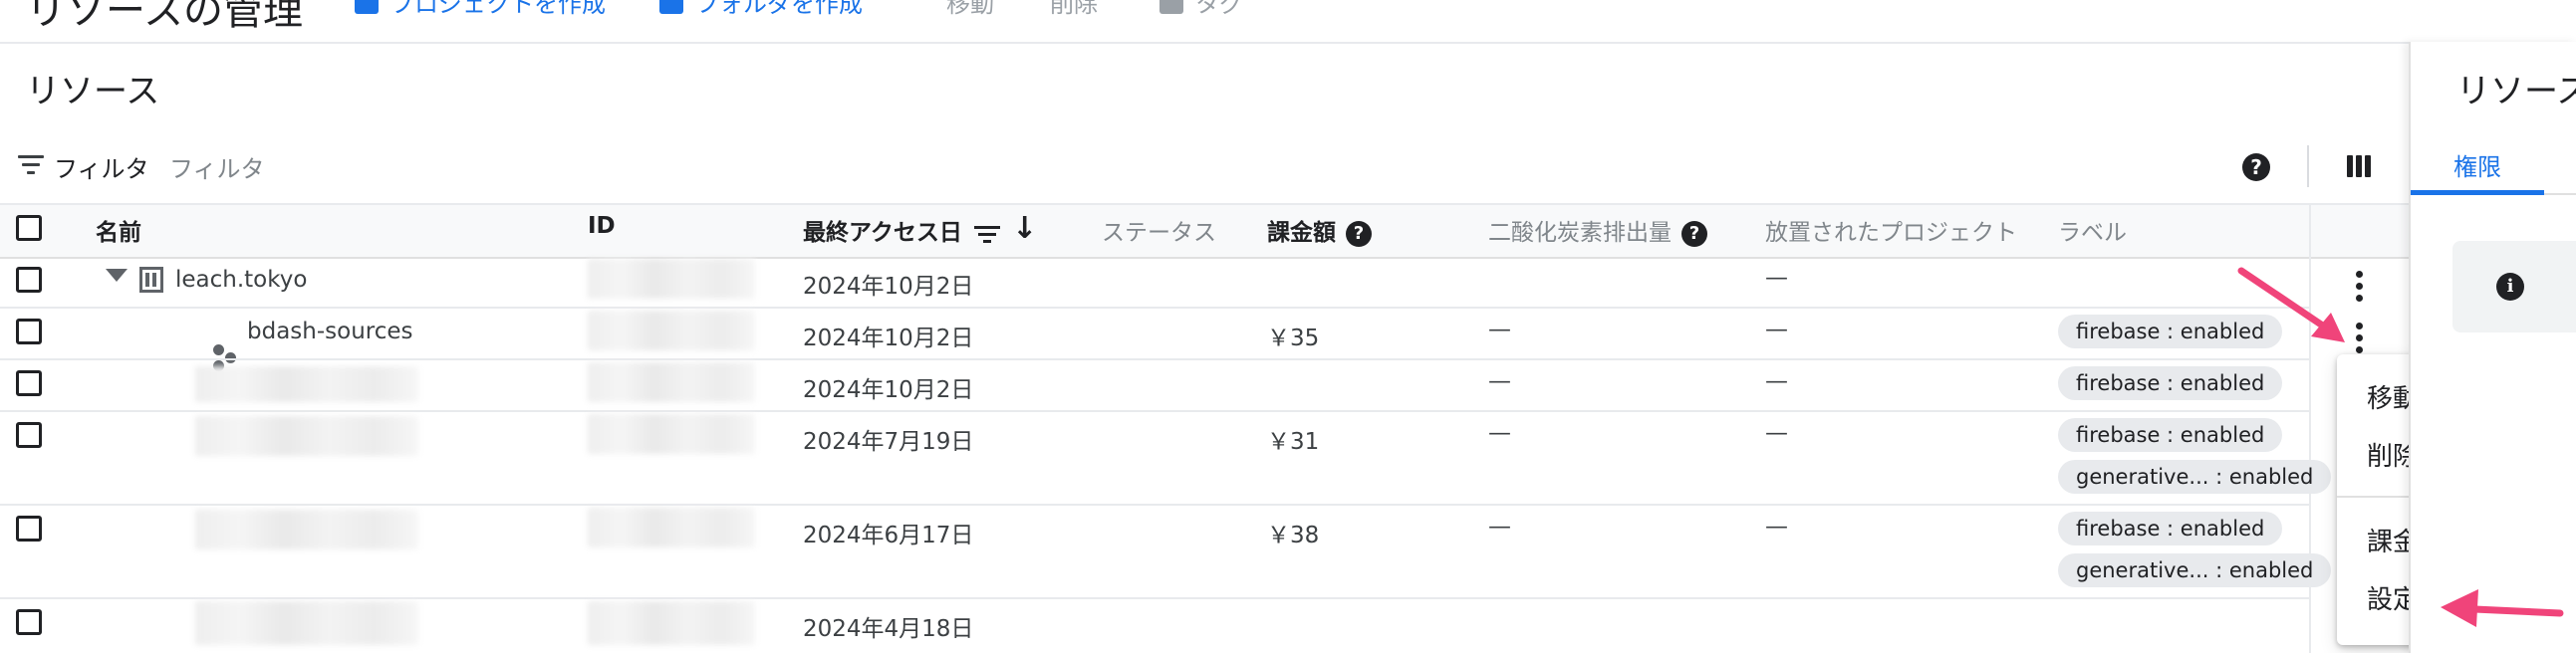  What do you see at coordinates (2477, 164) in the screenshot?
I see `tab-permissions: 権限` at bounding box center [2477, 164].